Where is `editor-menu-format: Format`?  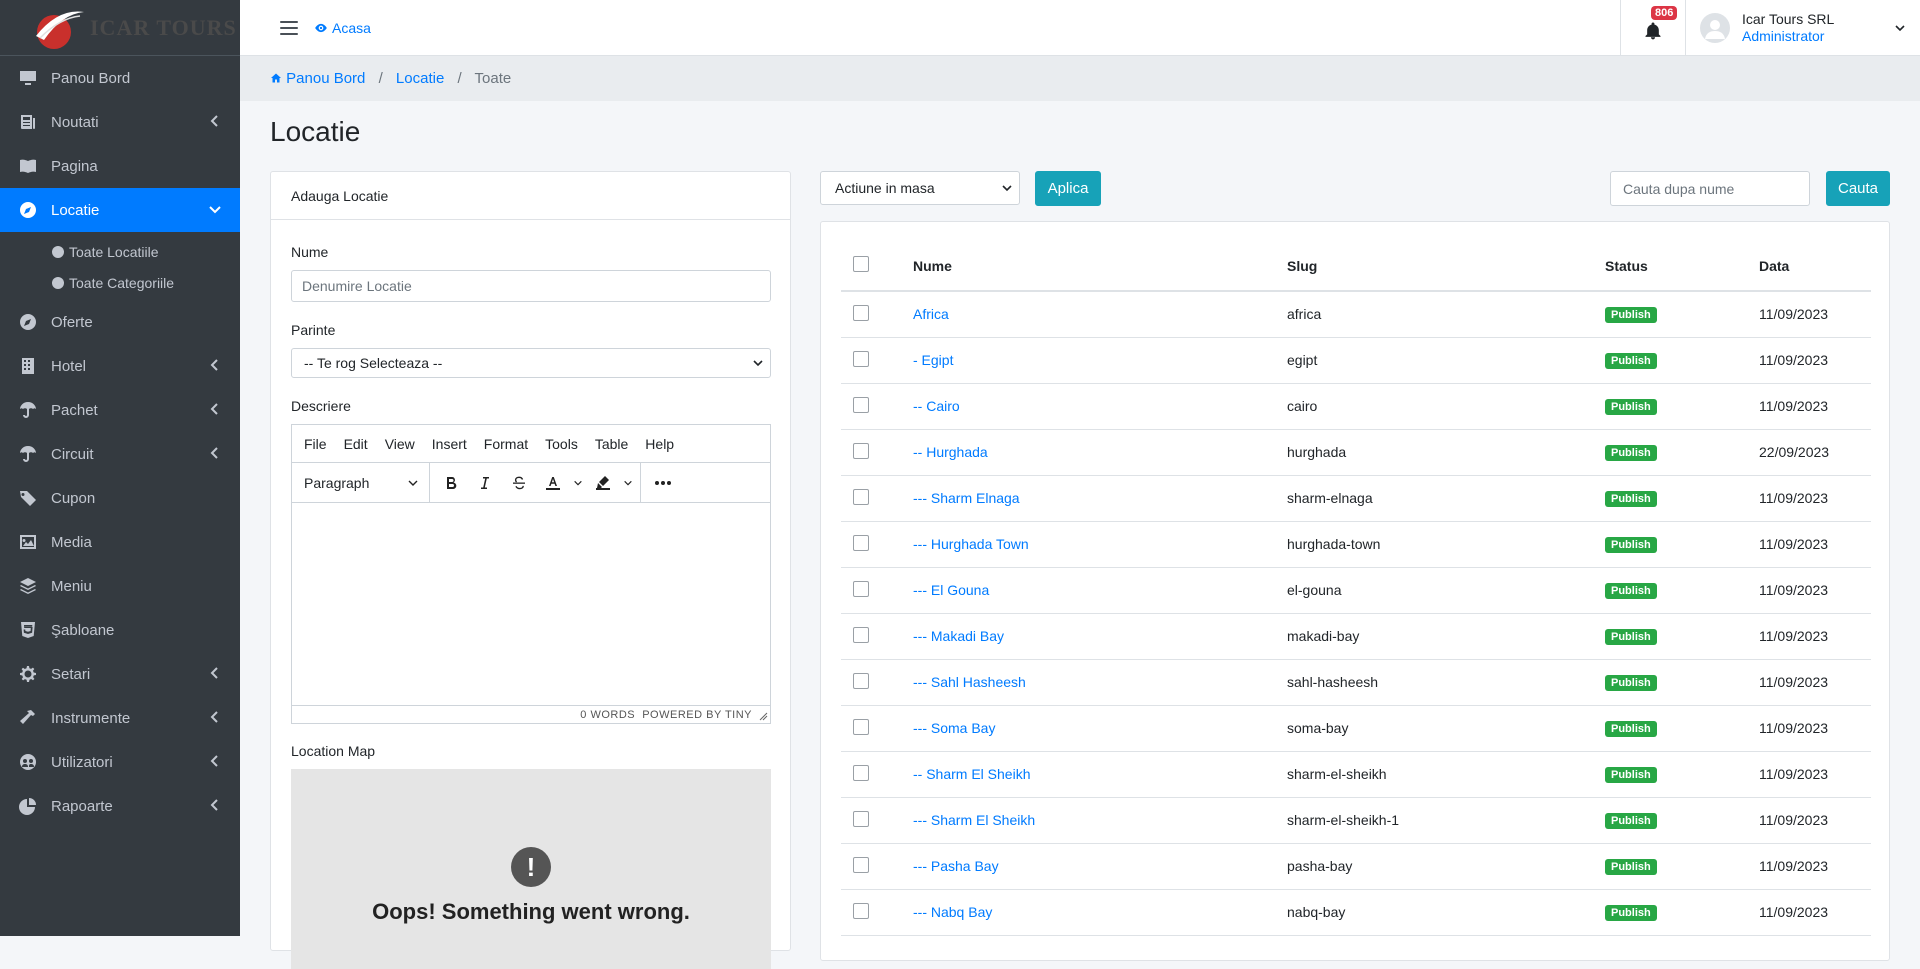
editor-menu-format: Format is located at coordinates (506, 444).